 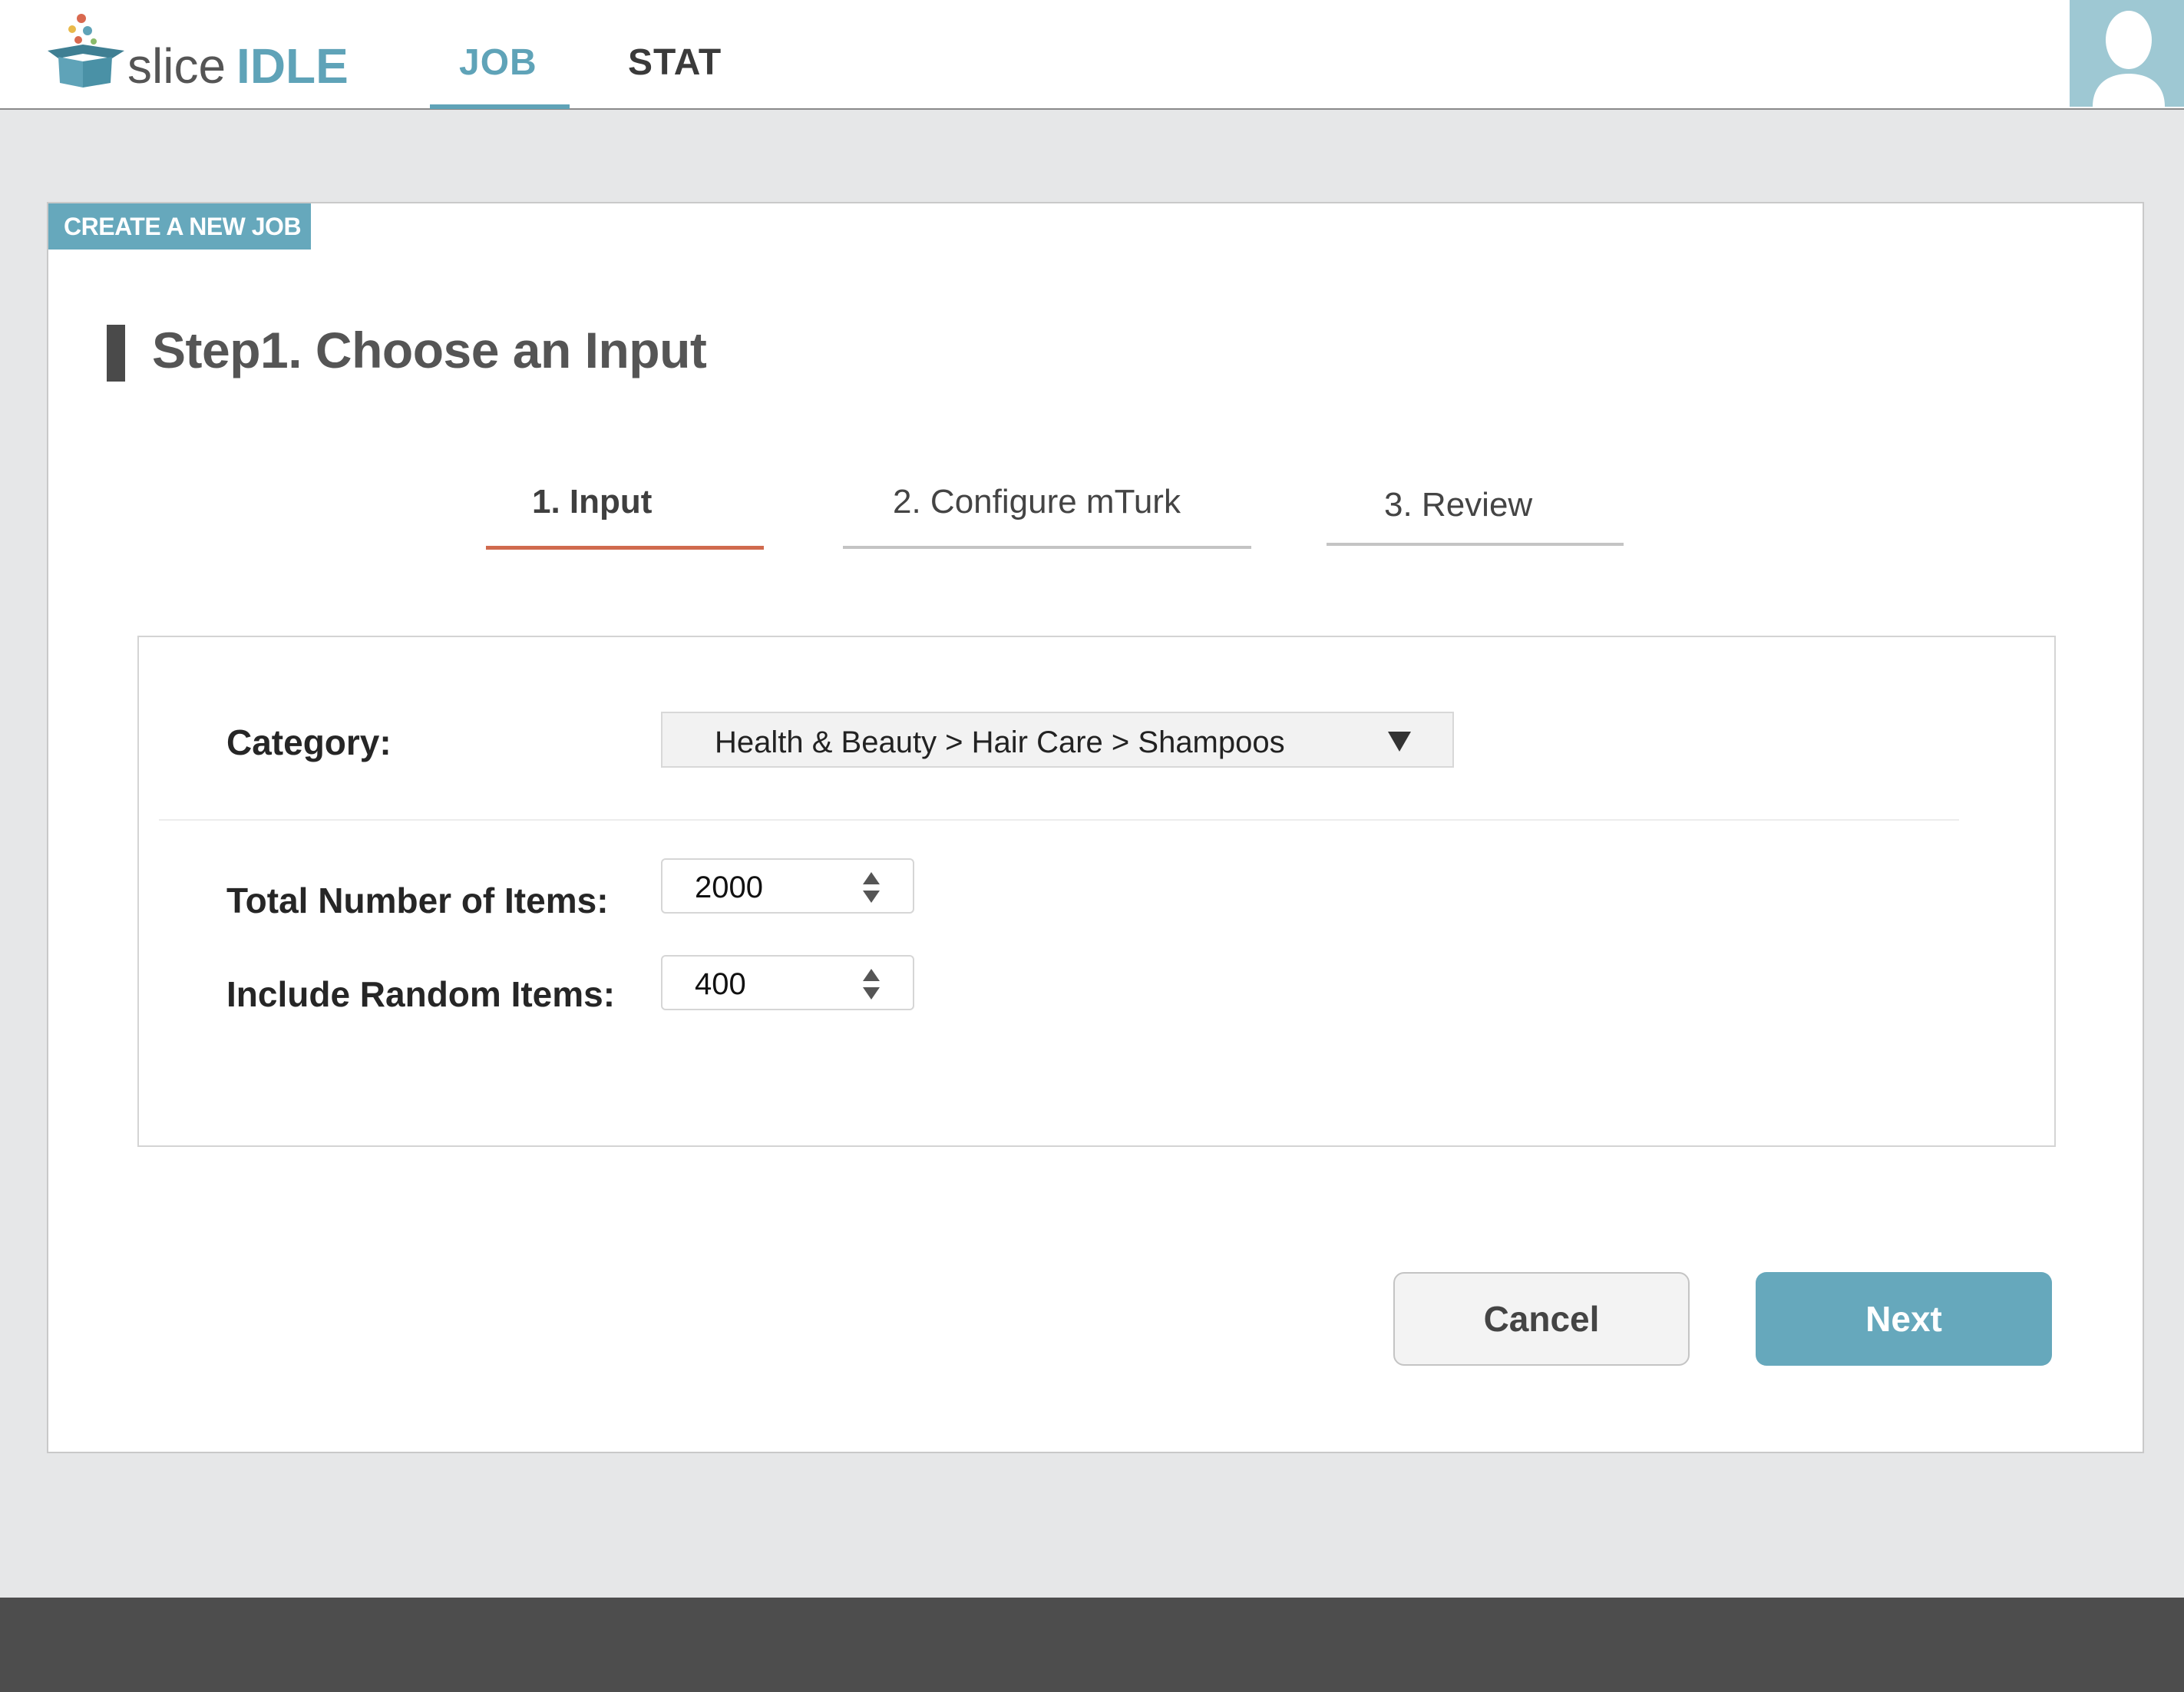 What do you see at coordinates (116, 353) in the screenshot?
I see `step-title-marker` at bounding box center [116, 353].